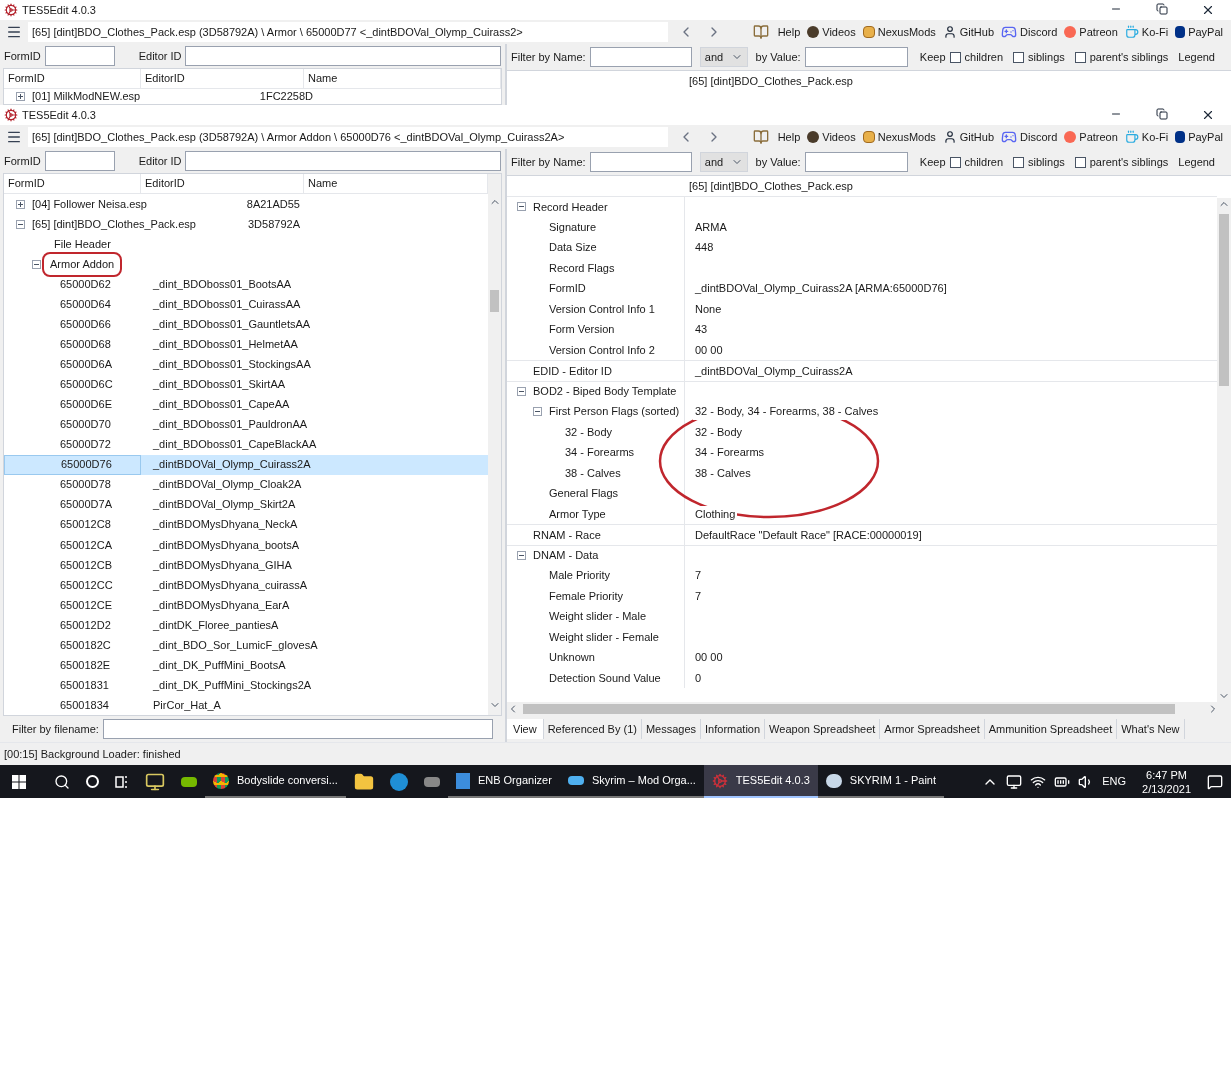  What do you see at coordinates (246, 384) in the screenshot?
I see `tree-row: 65000D6C _dint_BDOboss01_SkirtAA` at bounding box center [246, 384].